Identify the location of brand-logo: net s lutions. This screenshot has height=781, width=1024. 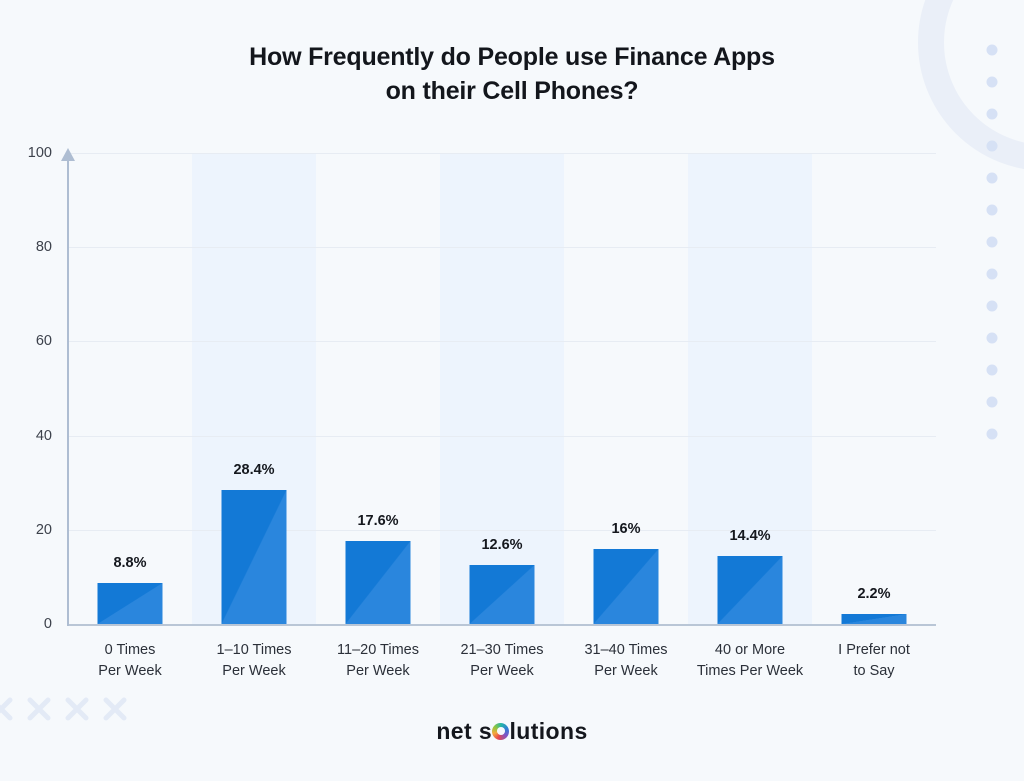
(512, 731).